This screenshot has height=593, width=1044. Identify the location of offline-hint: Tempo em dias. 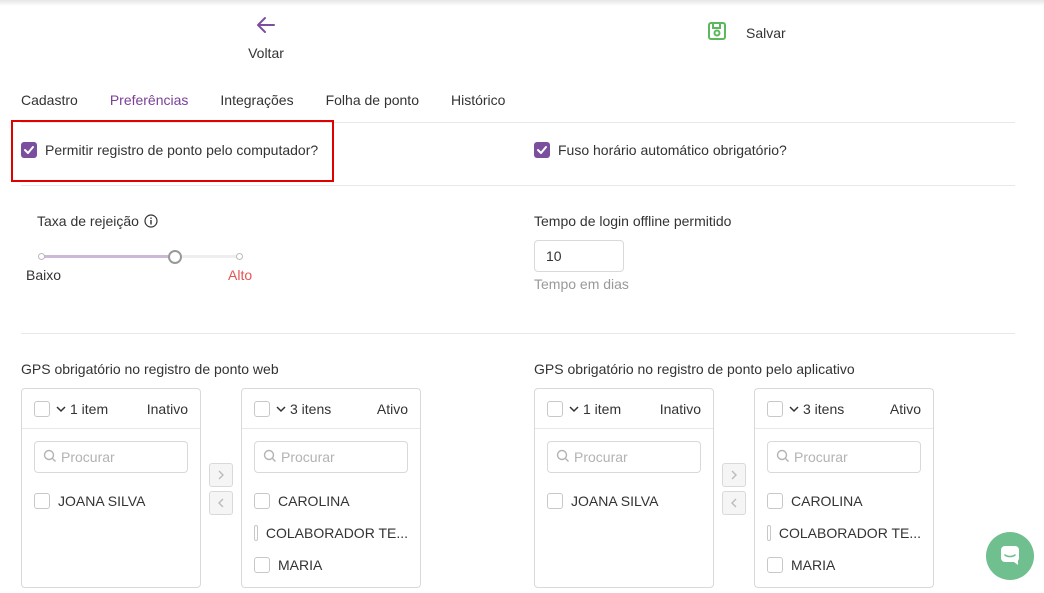
(581, 284).